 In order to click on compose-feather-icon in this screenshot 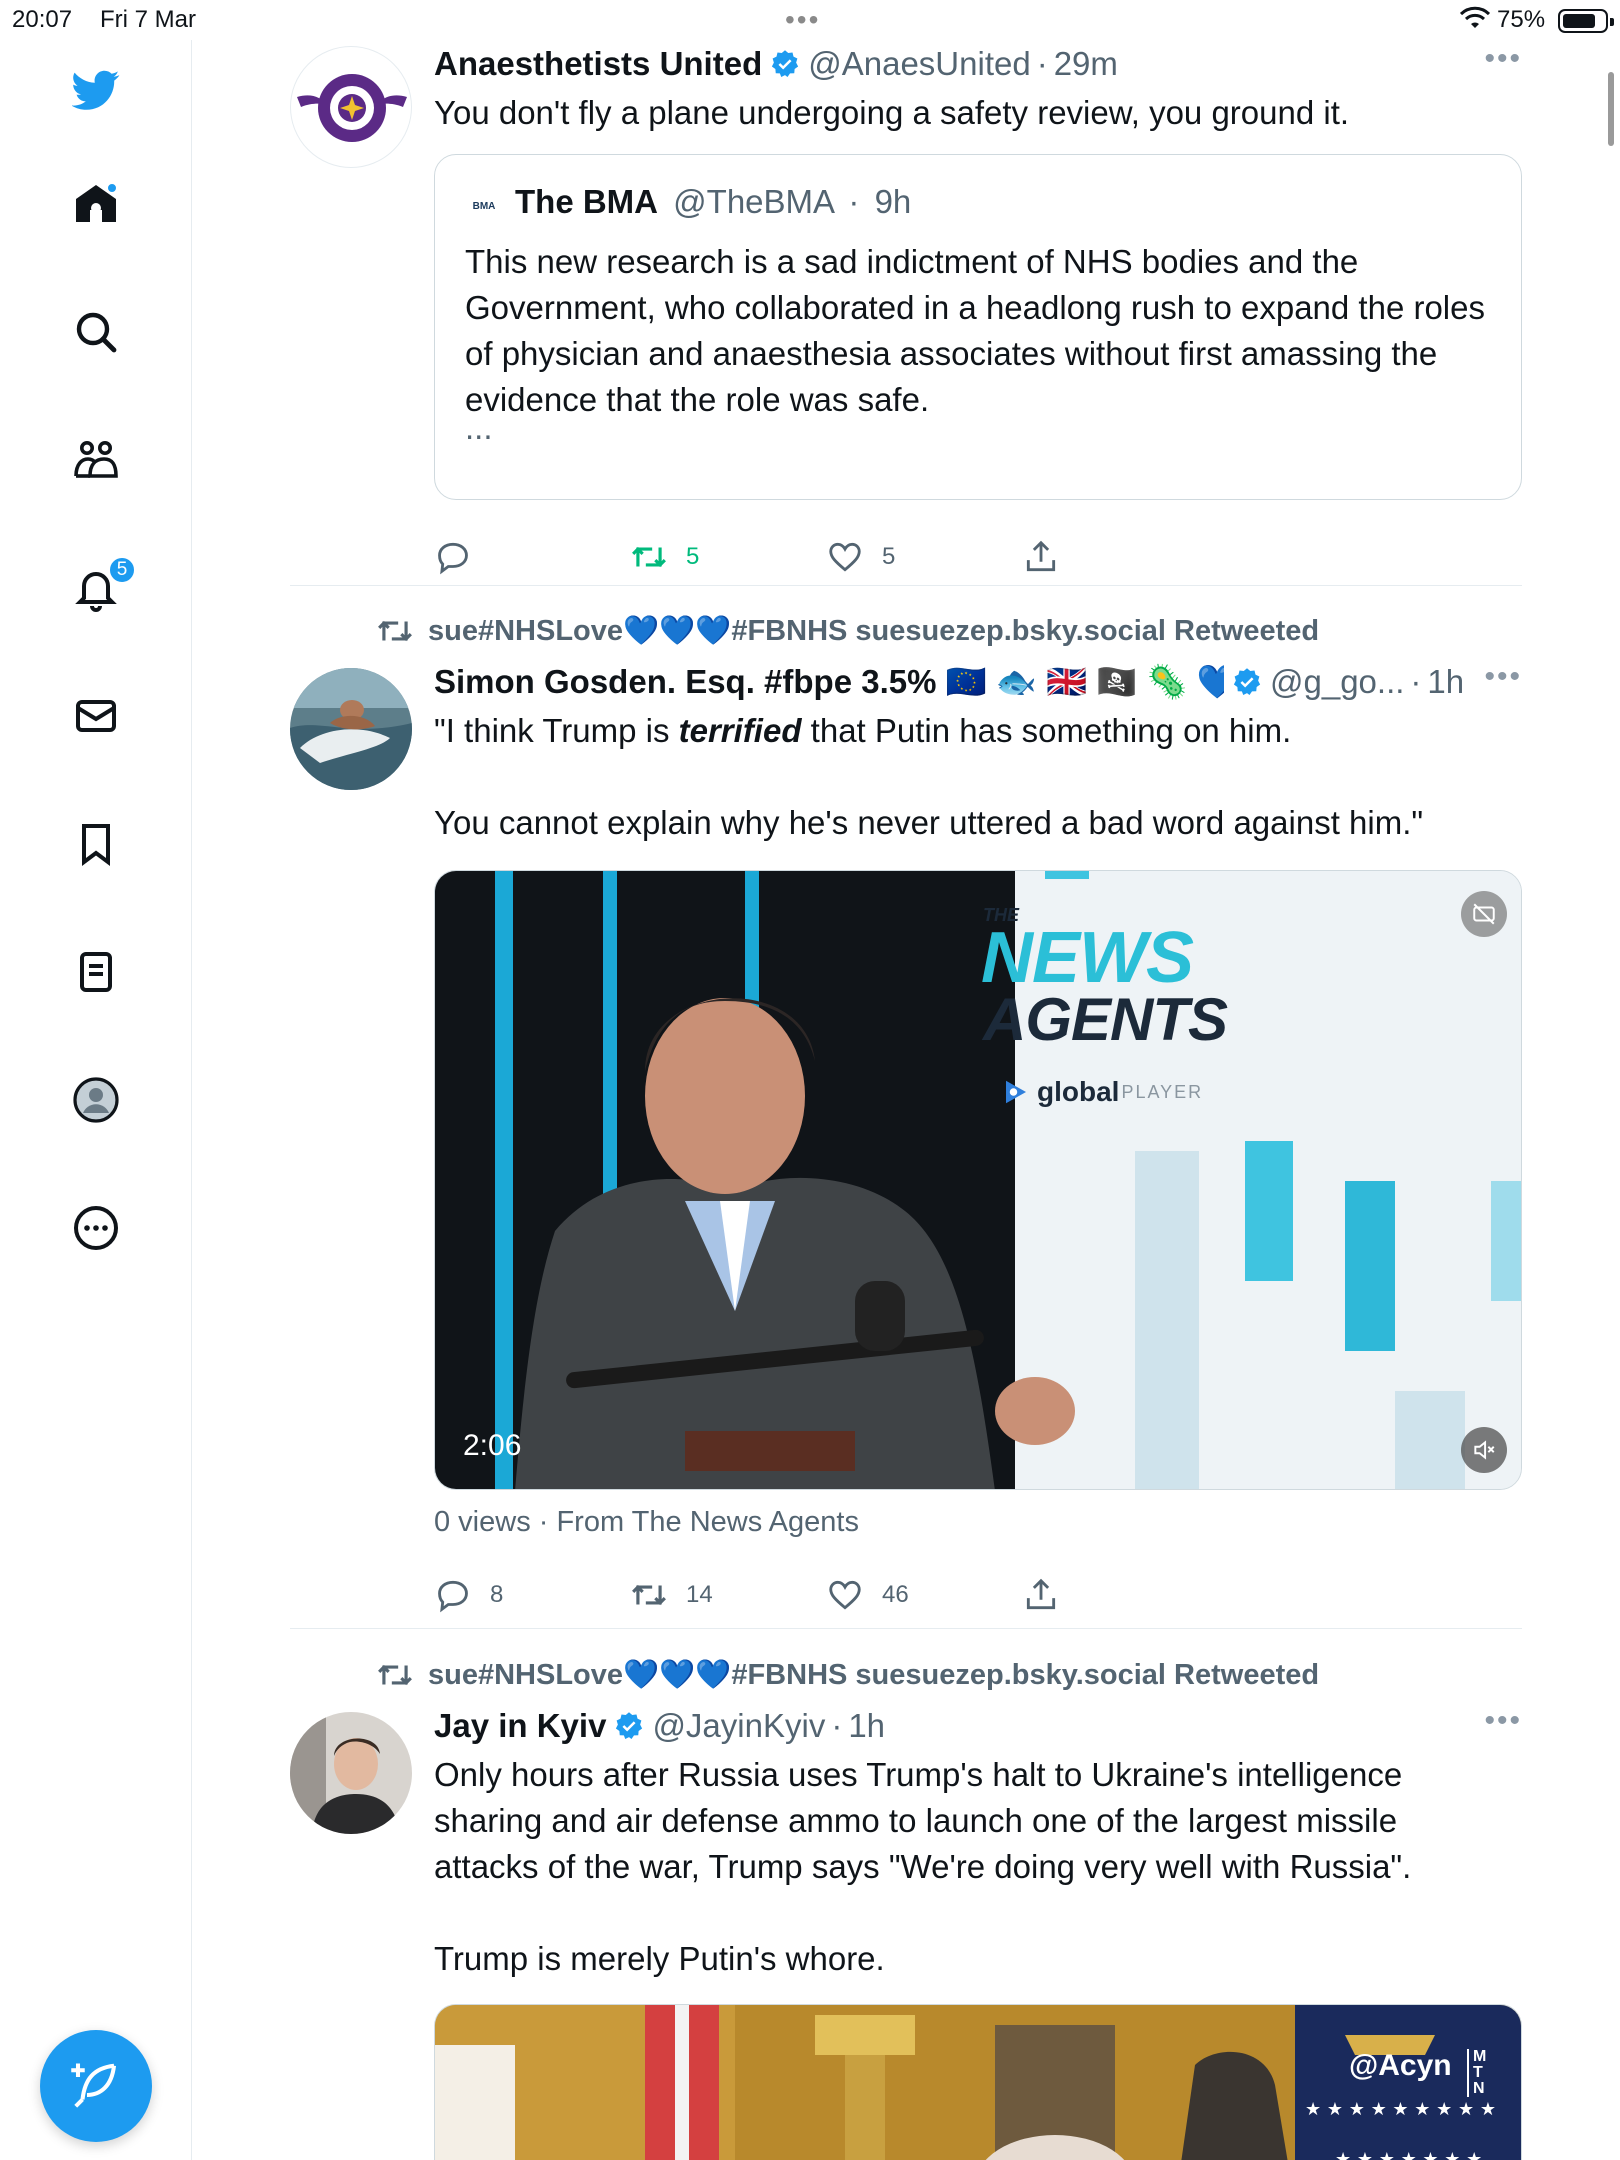, I will do `click(94, 2085)`.